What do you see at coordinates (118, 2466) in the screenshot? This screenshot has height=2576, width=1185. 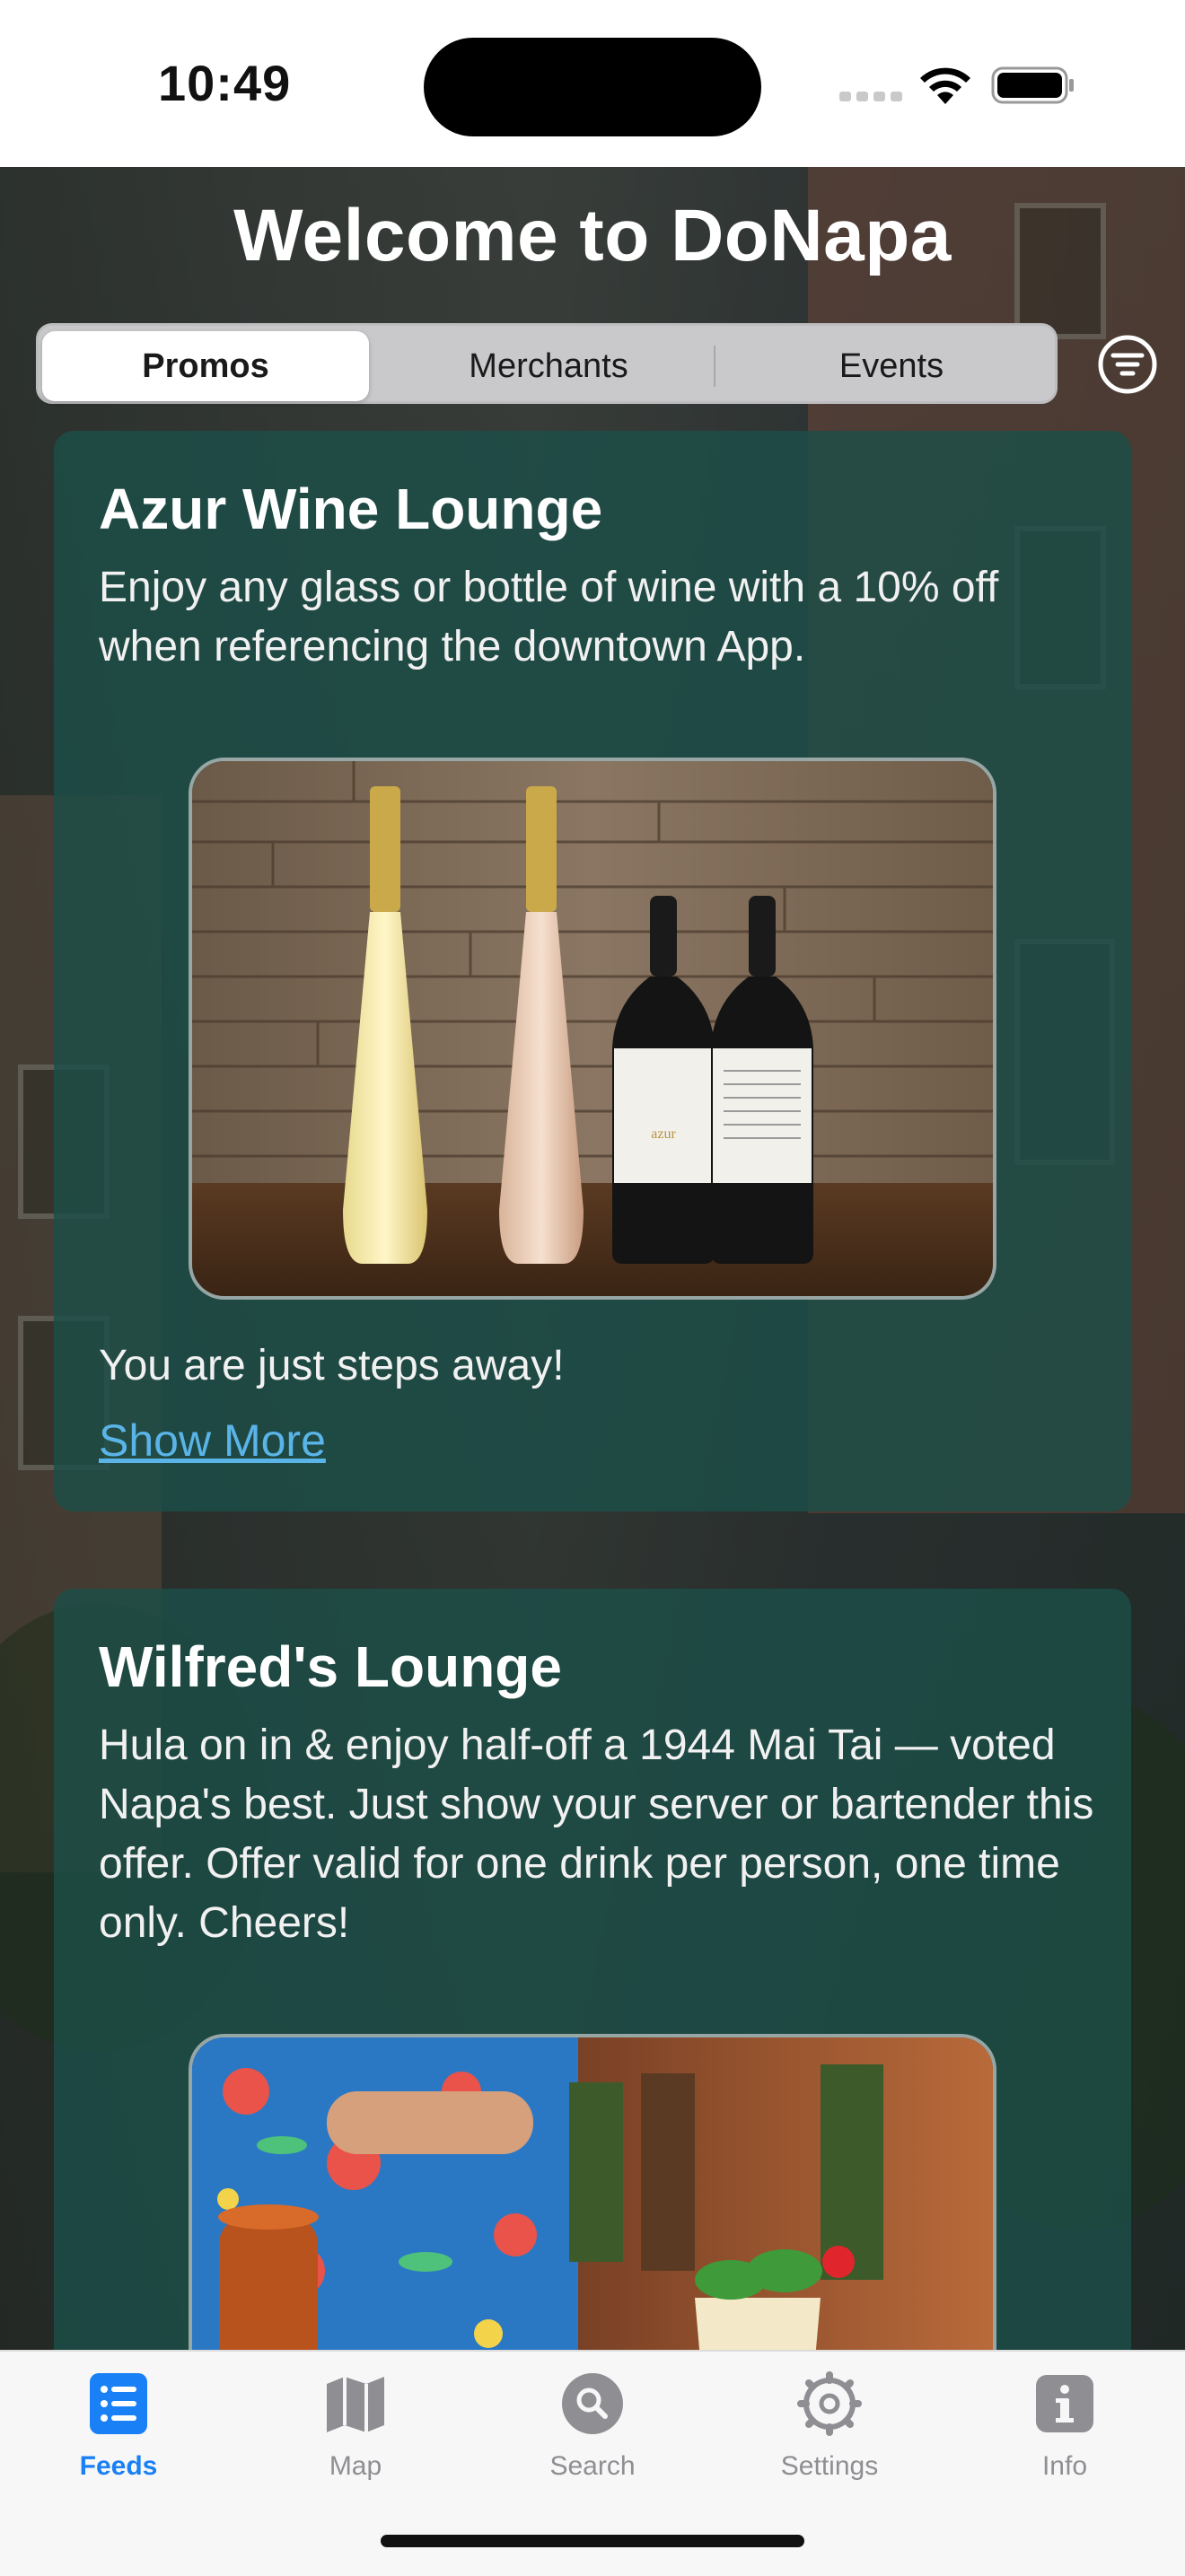 I see `tab-label: Feeds` at bounding box center [118, 2466].